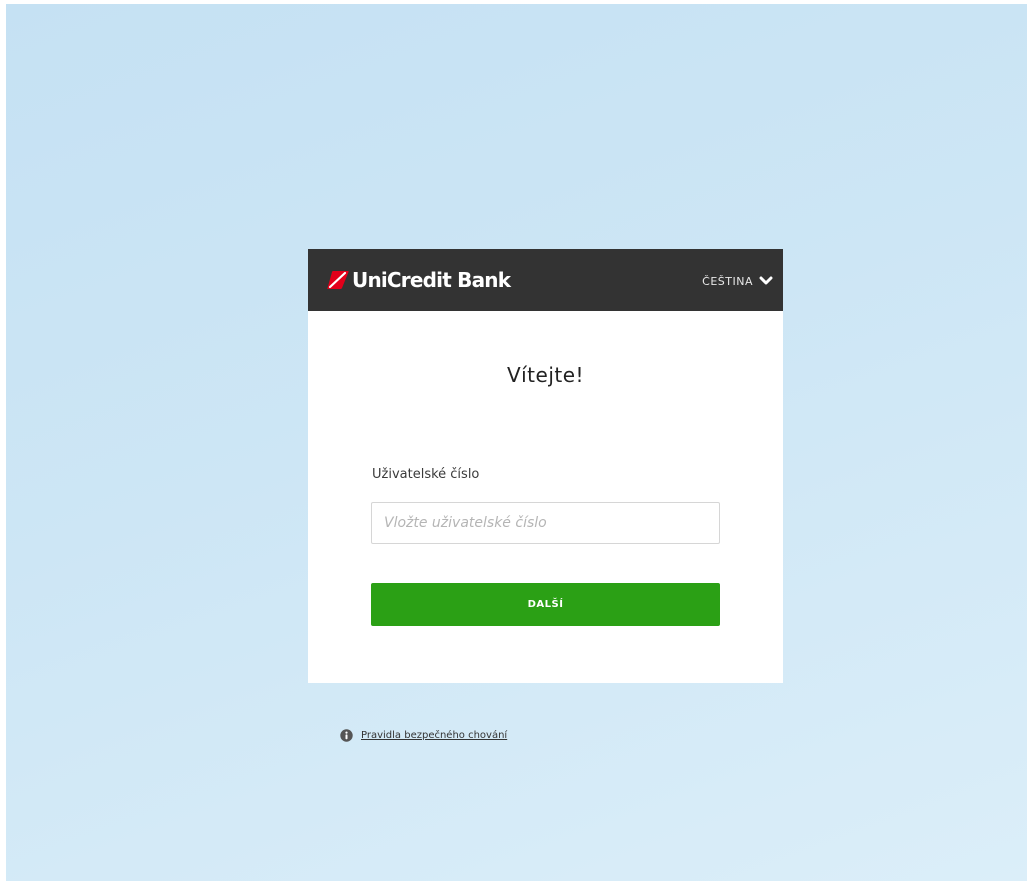  I want to click on brand-logo: UniCredit Bank, so click(418, 280).